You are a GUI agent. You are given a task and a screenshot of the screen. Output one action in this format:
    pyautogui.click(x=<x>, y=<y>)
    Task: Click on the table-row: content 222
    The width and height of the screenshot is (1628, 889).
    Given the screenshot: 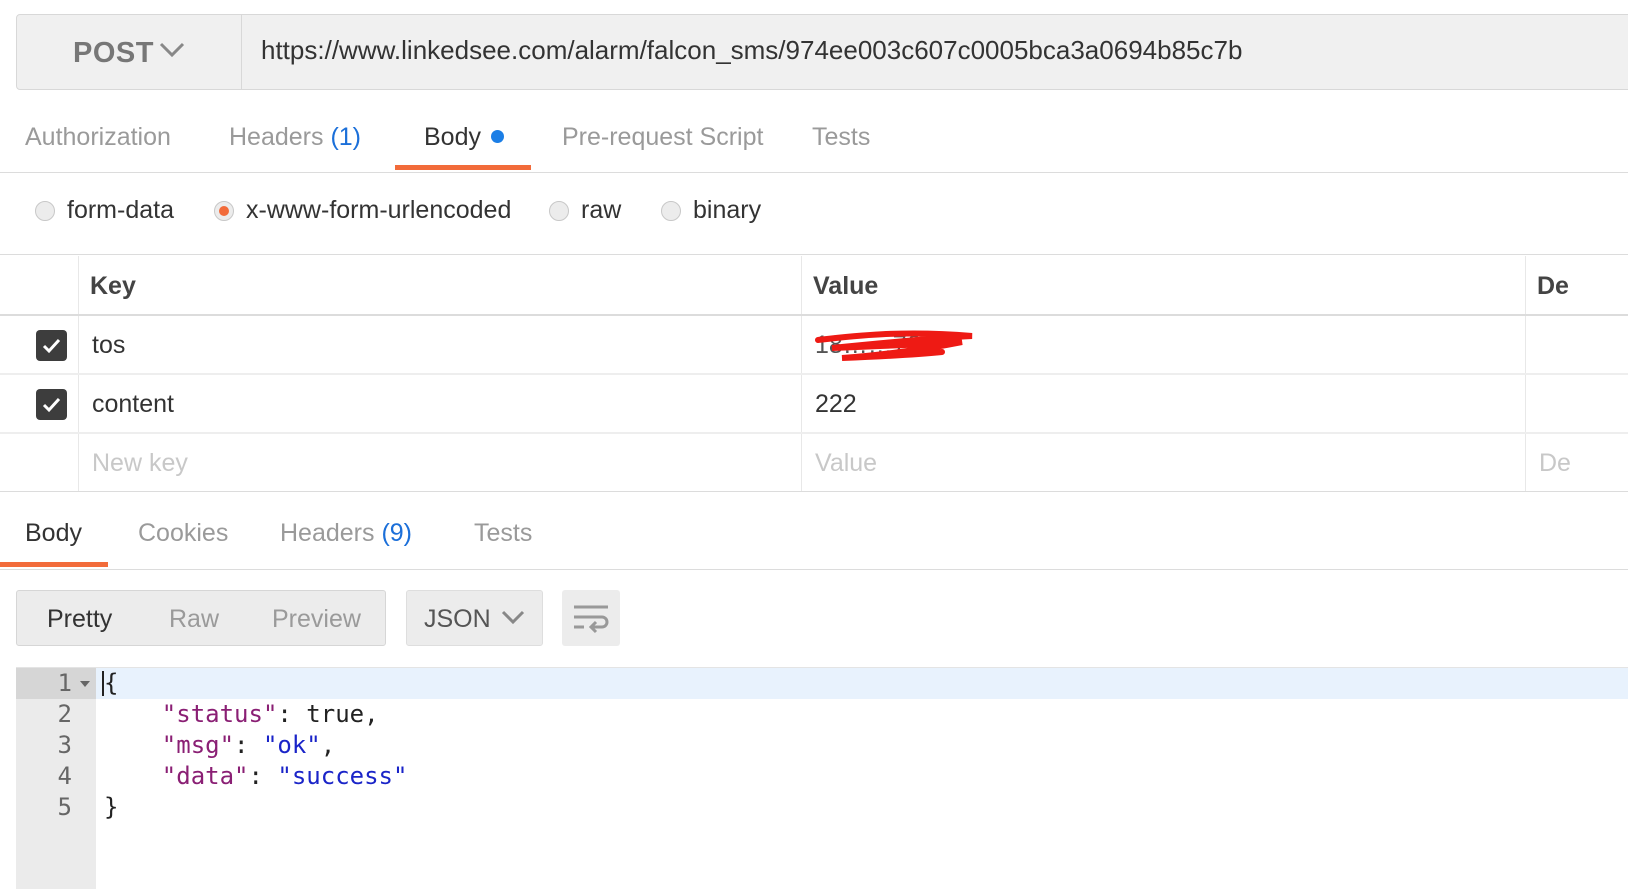 What is the action you would take?
    pyautogui.click(x=814, y=404)
    